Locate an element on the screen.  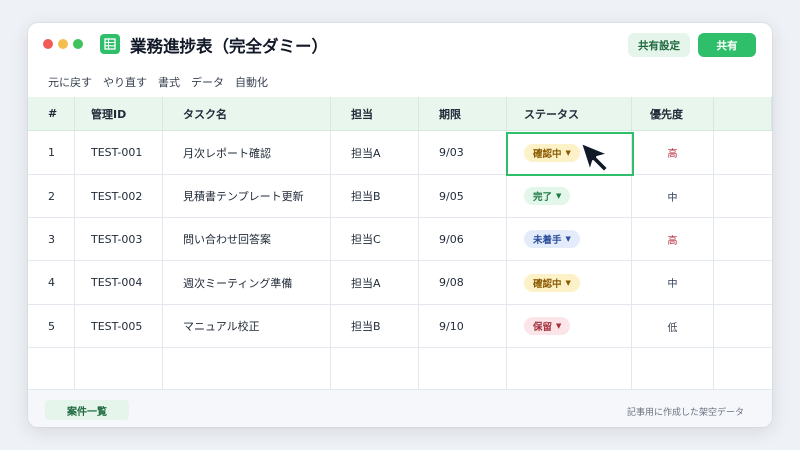
title-bar: 業務進捗表（完全ダミー） 共有設定 共有 is located at coordinates (400, 45).